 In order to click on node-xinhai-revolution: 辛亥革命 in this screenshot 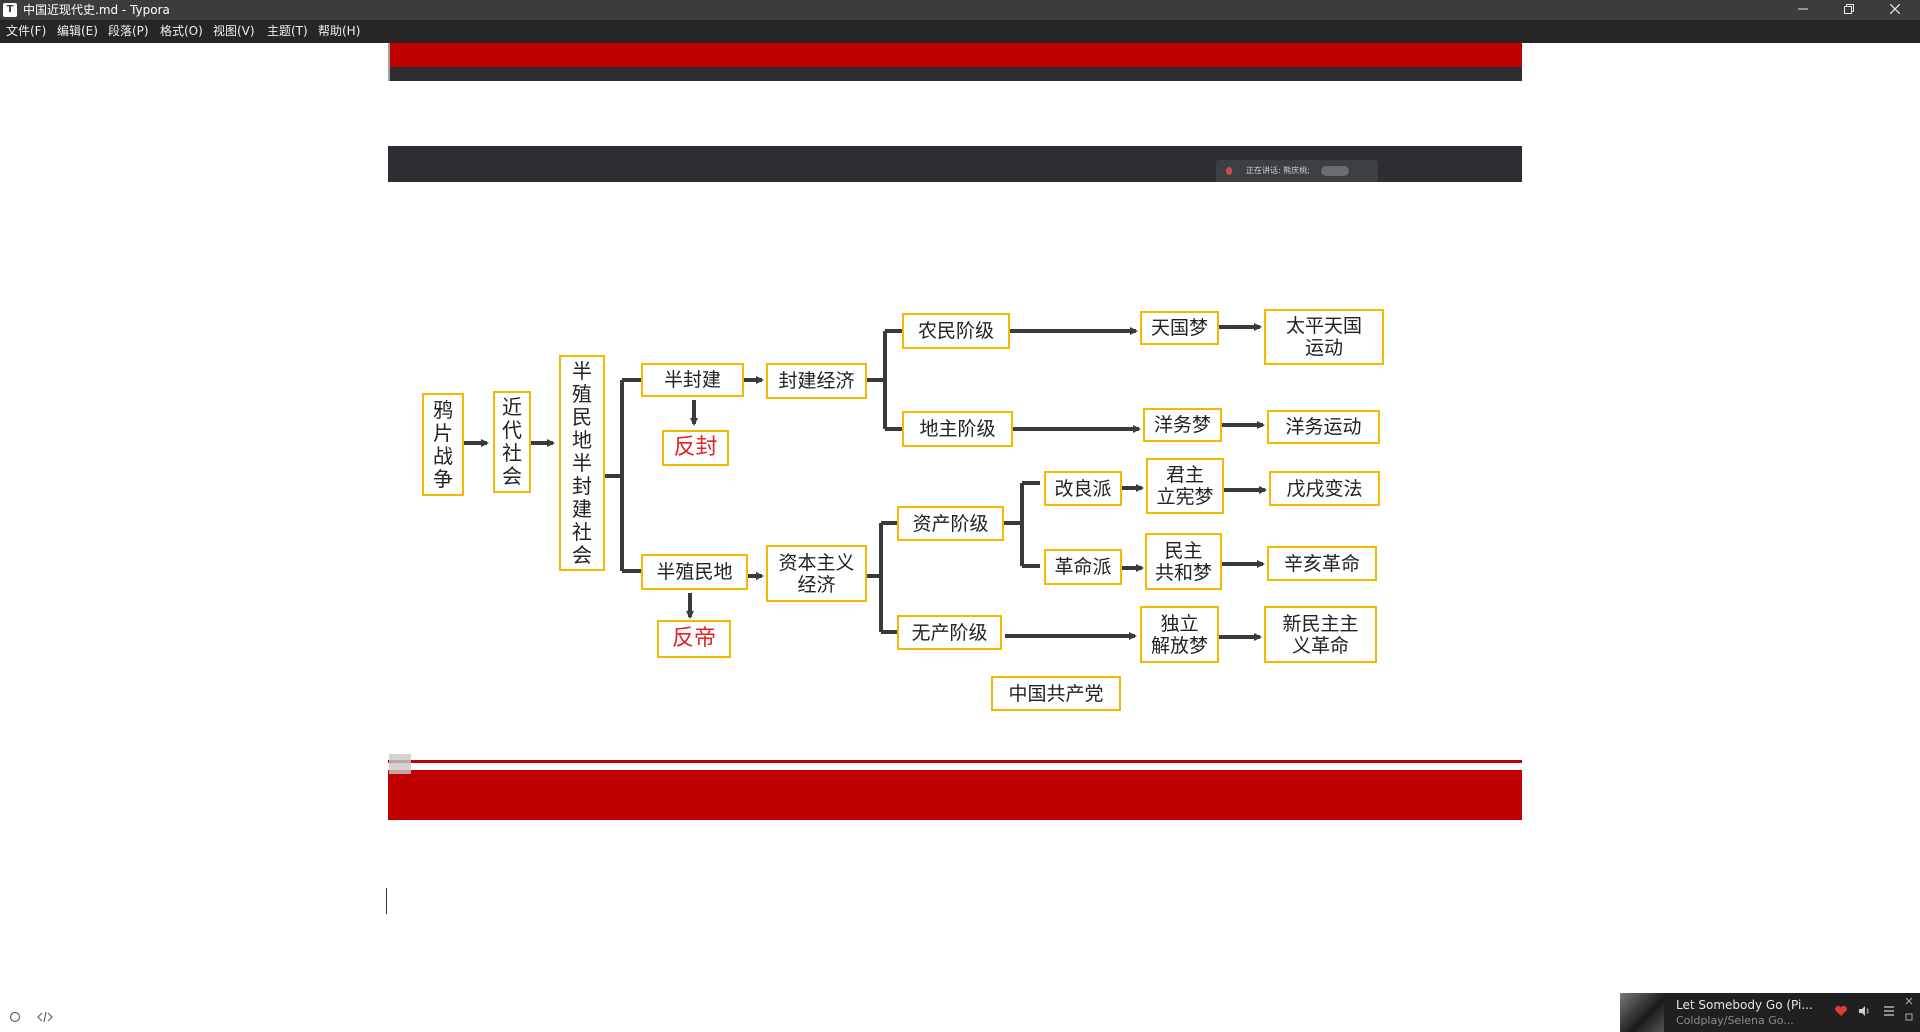, I will do `click(1322, 563)`.